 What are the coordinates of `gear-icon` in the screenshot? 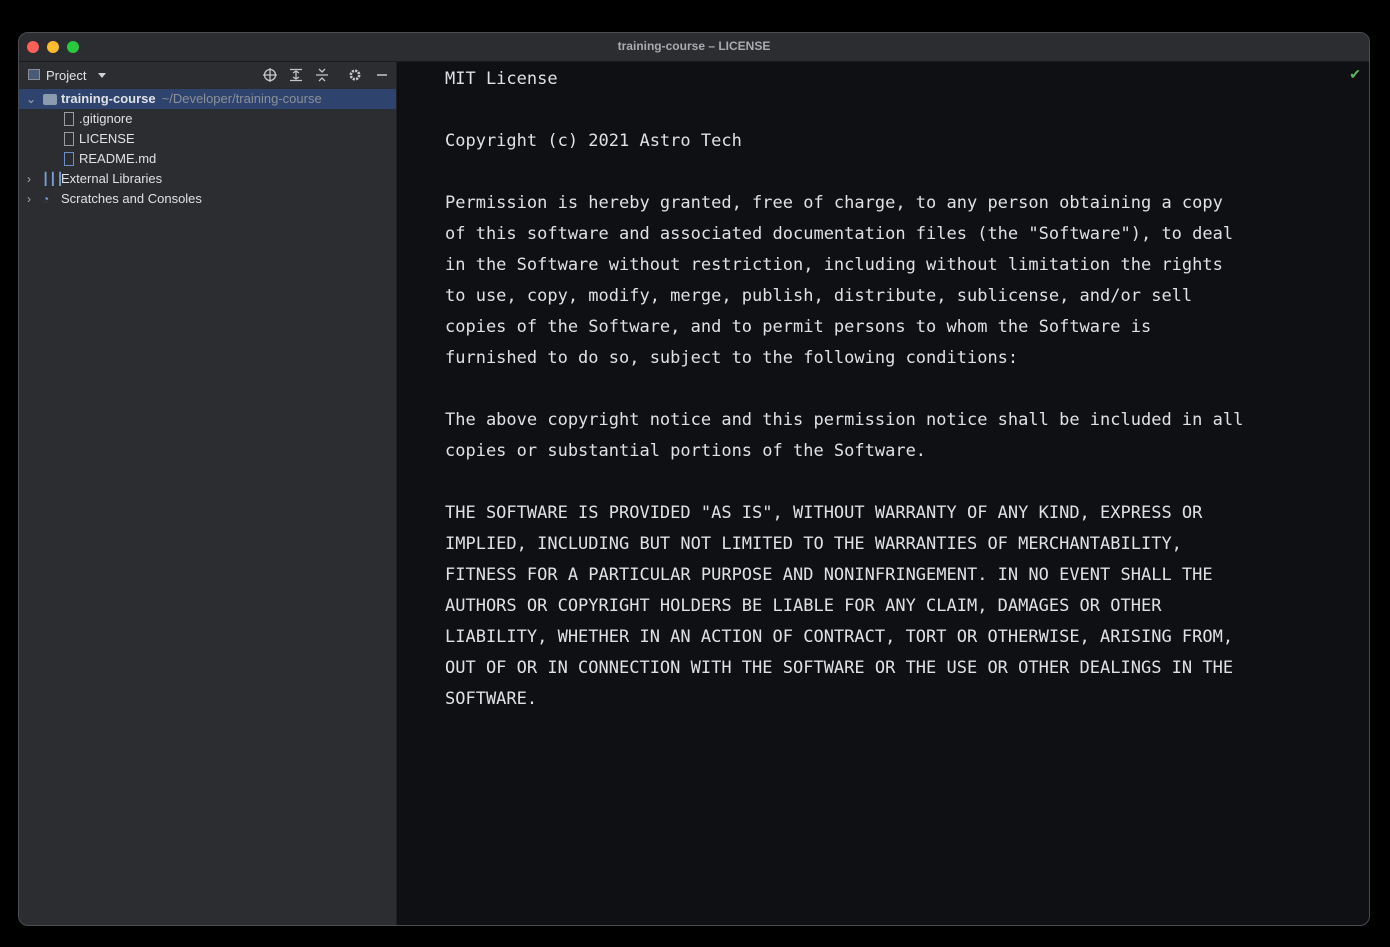 It's located at (355, 75).